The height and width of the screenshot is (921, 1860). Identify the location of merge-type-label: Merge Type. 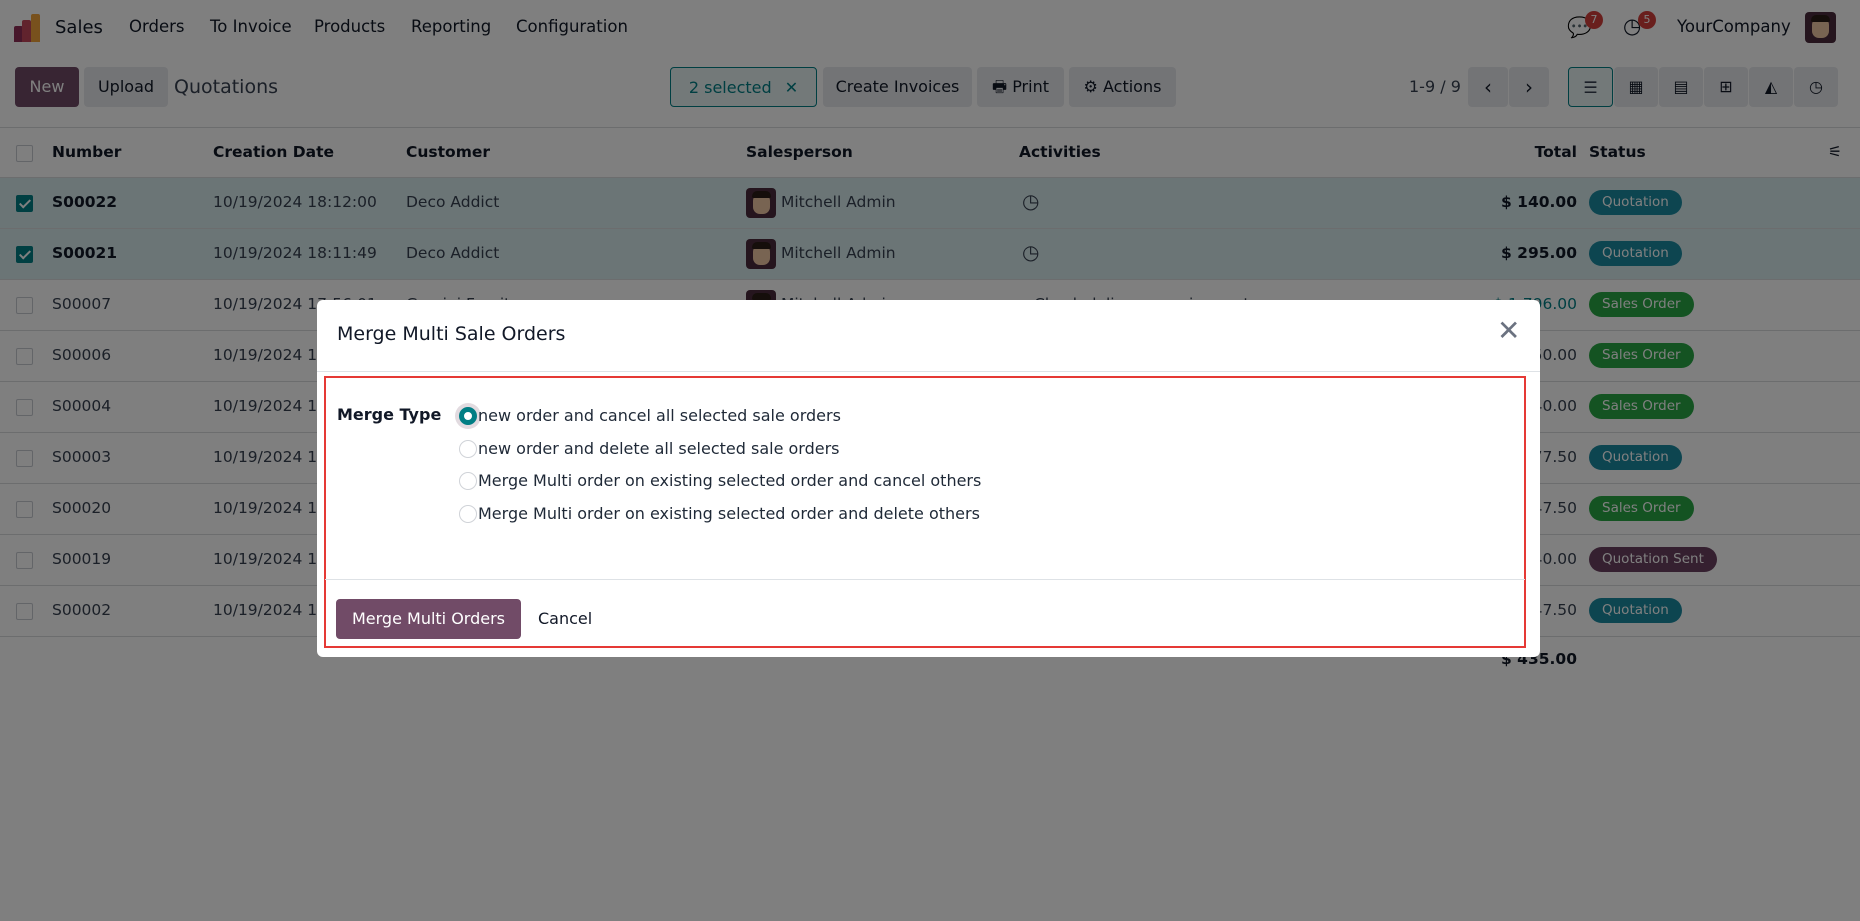
(389, 414).